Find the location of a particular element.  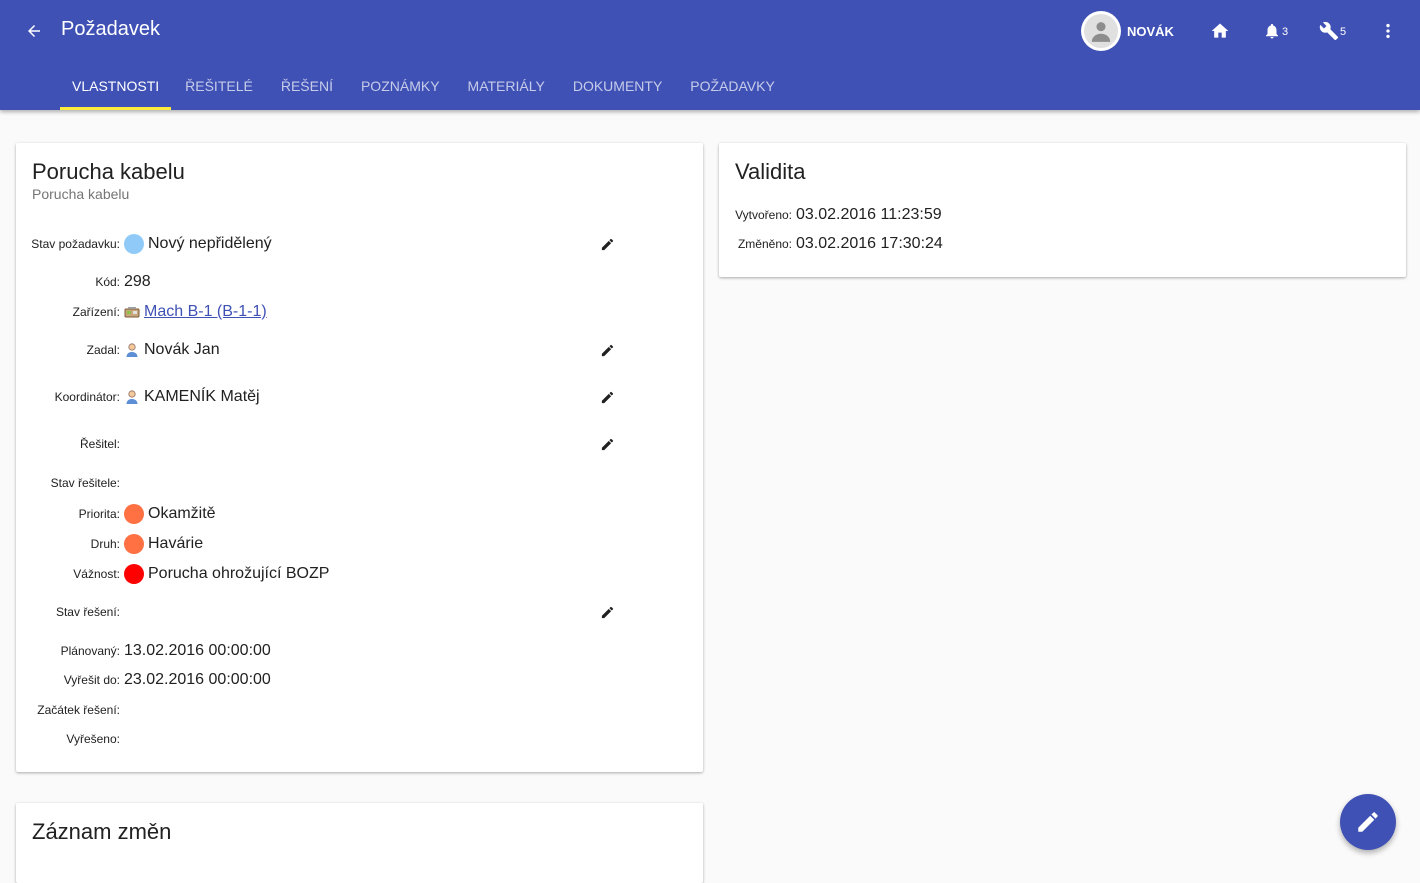

tab-resitele: ŘEŠITELÉ is located at coordinates (219, 86).